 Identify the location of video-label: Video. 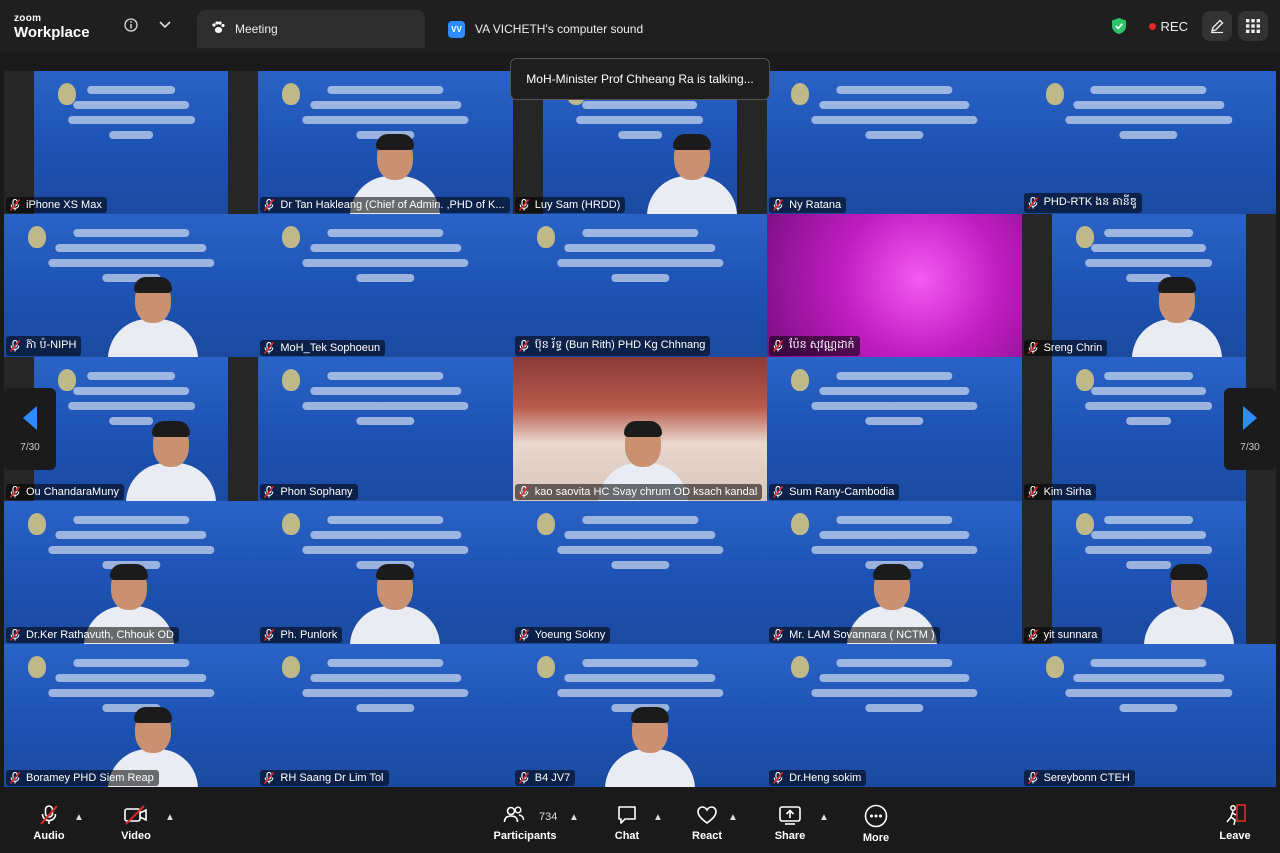
(136, 836).